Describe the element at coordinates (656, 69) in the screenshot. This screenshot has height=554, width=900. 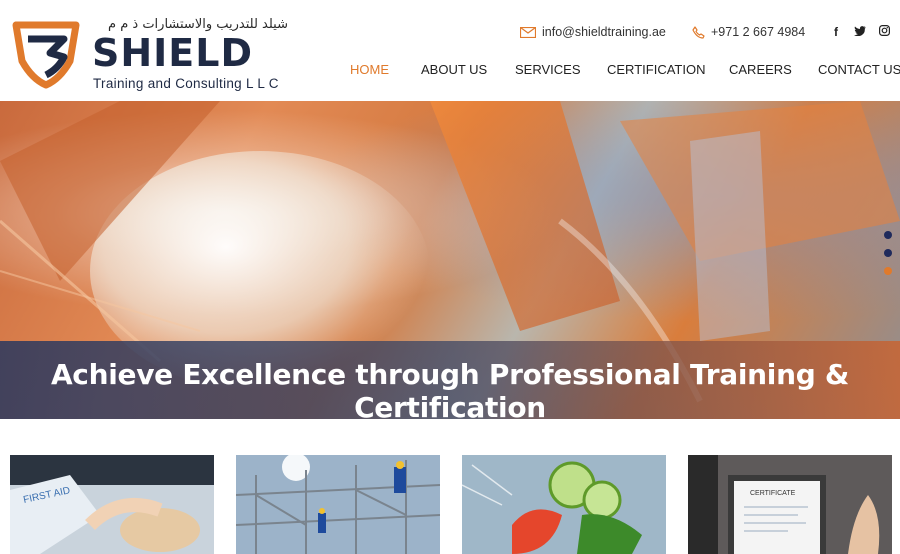
I see `nav-certification: CERTIFICATION` at that location.